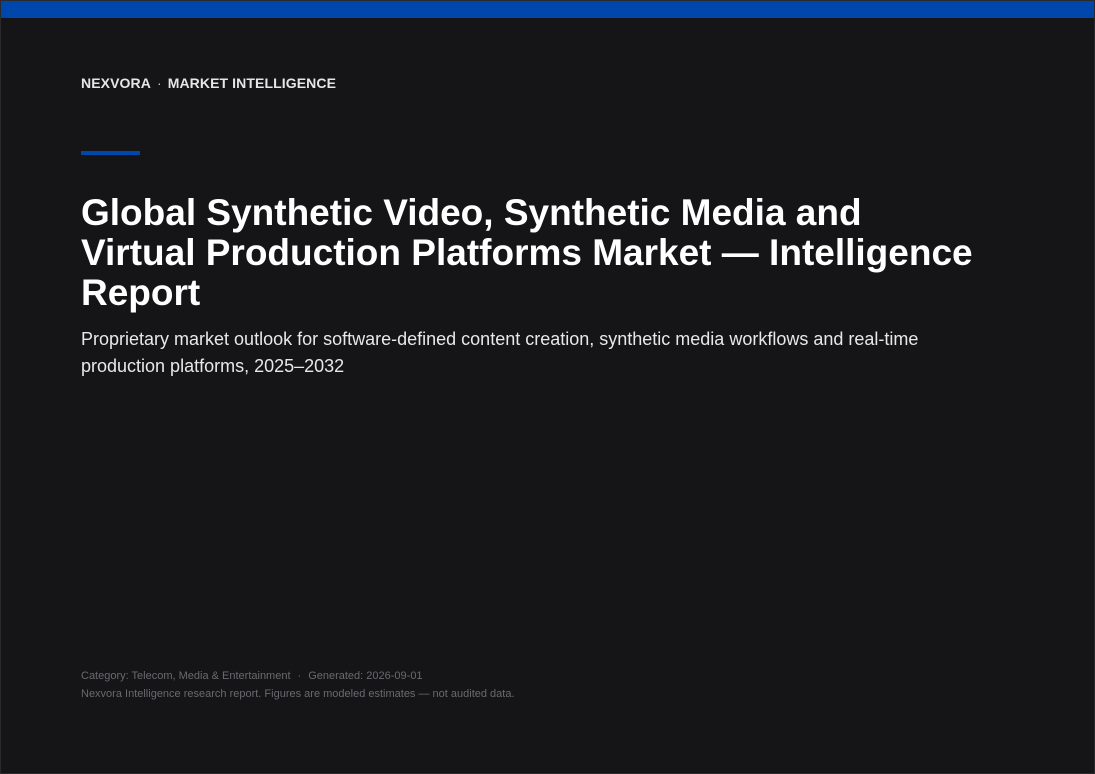 This screenshot has height=774, width=1095. What do you see at coordinates (116, 83) in the screenshot?
I see `brand-name: NEXVORA` at bounding box center [116, 83].